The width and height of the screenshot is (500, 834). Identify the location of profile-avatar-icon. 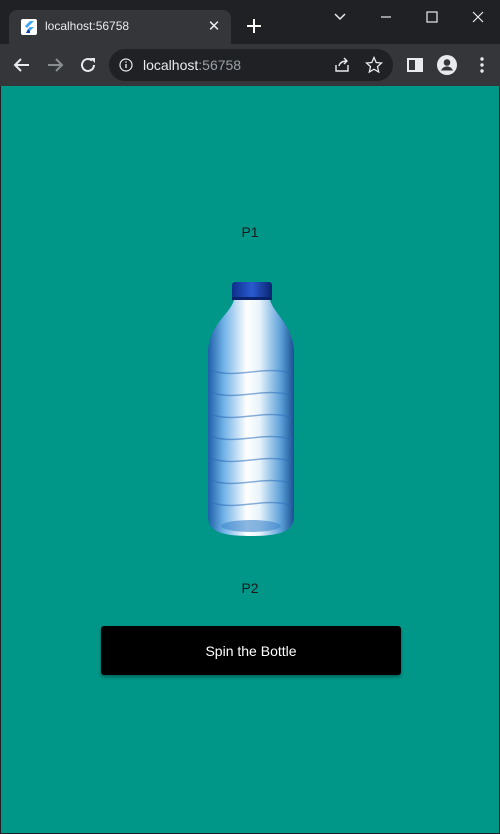
(447, 65).